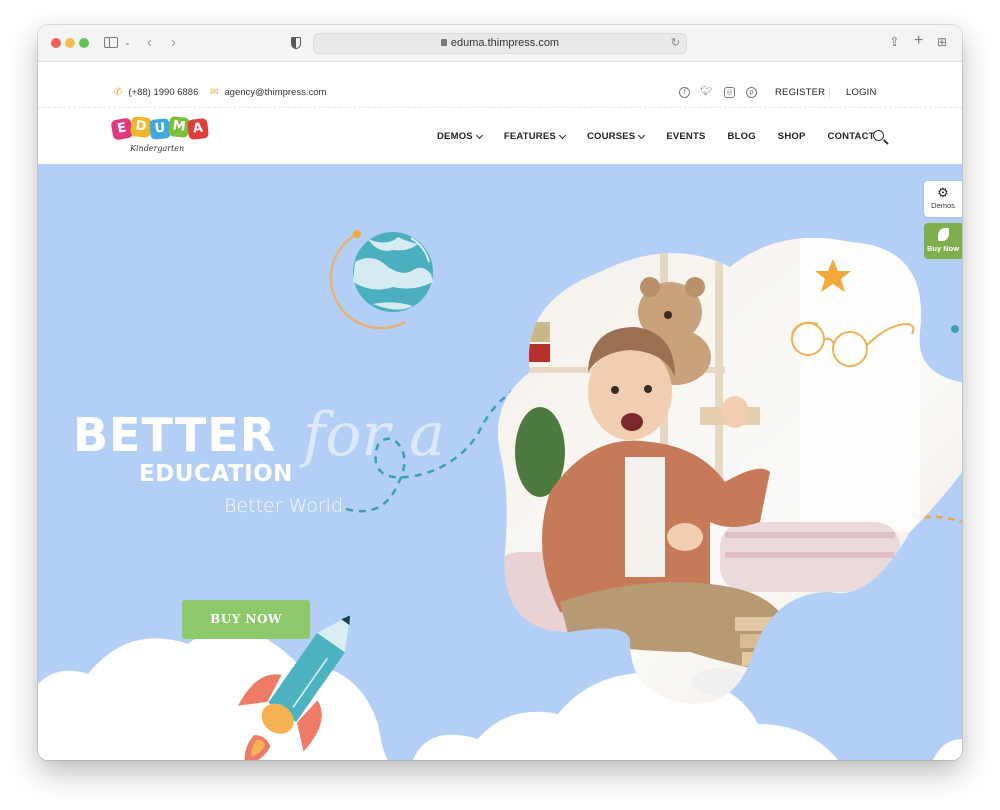 The image size is (1000, 810). I want to click on side-buy-now-button: Buy Now, so click(943, 241).